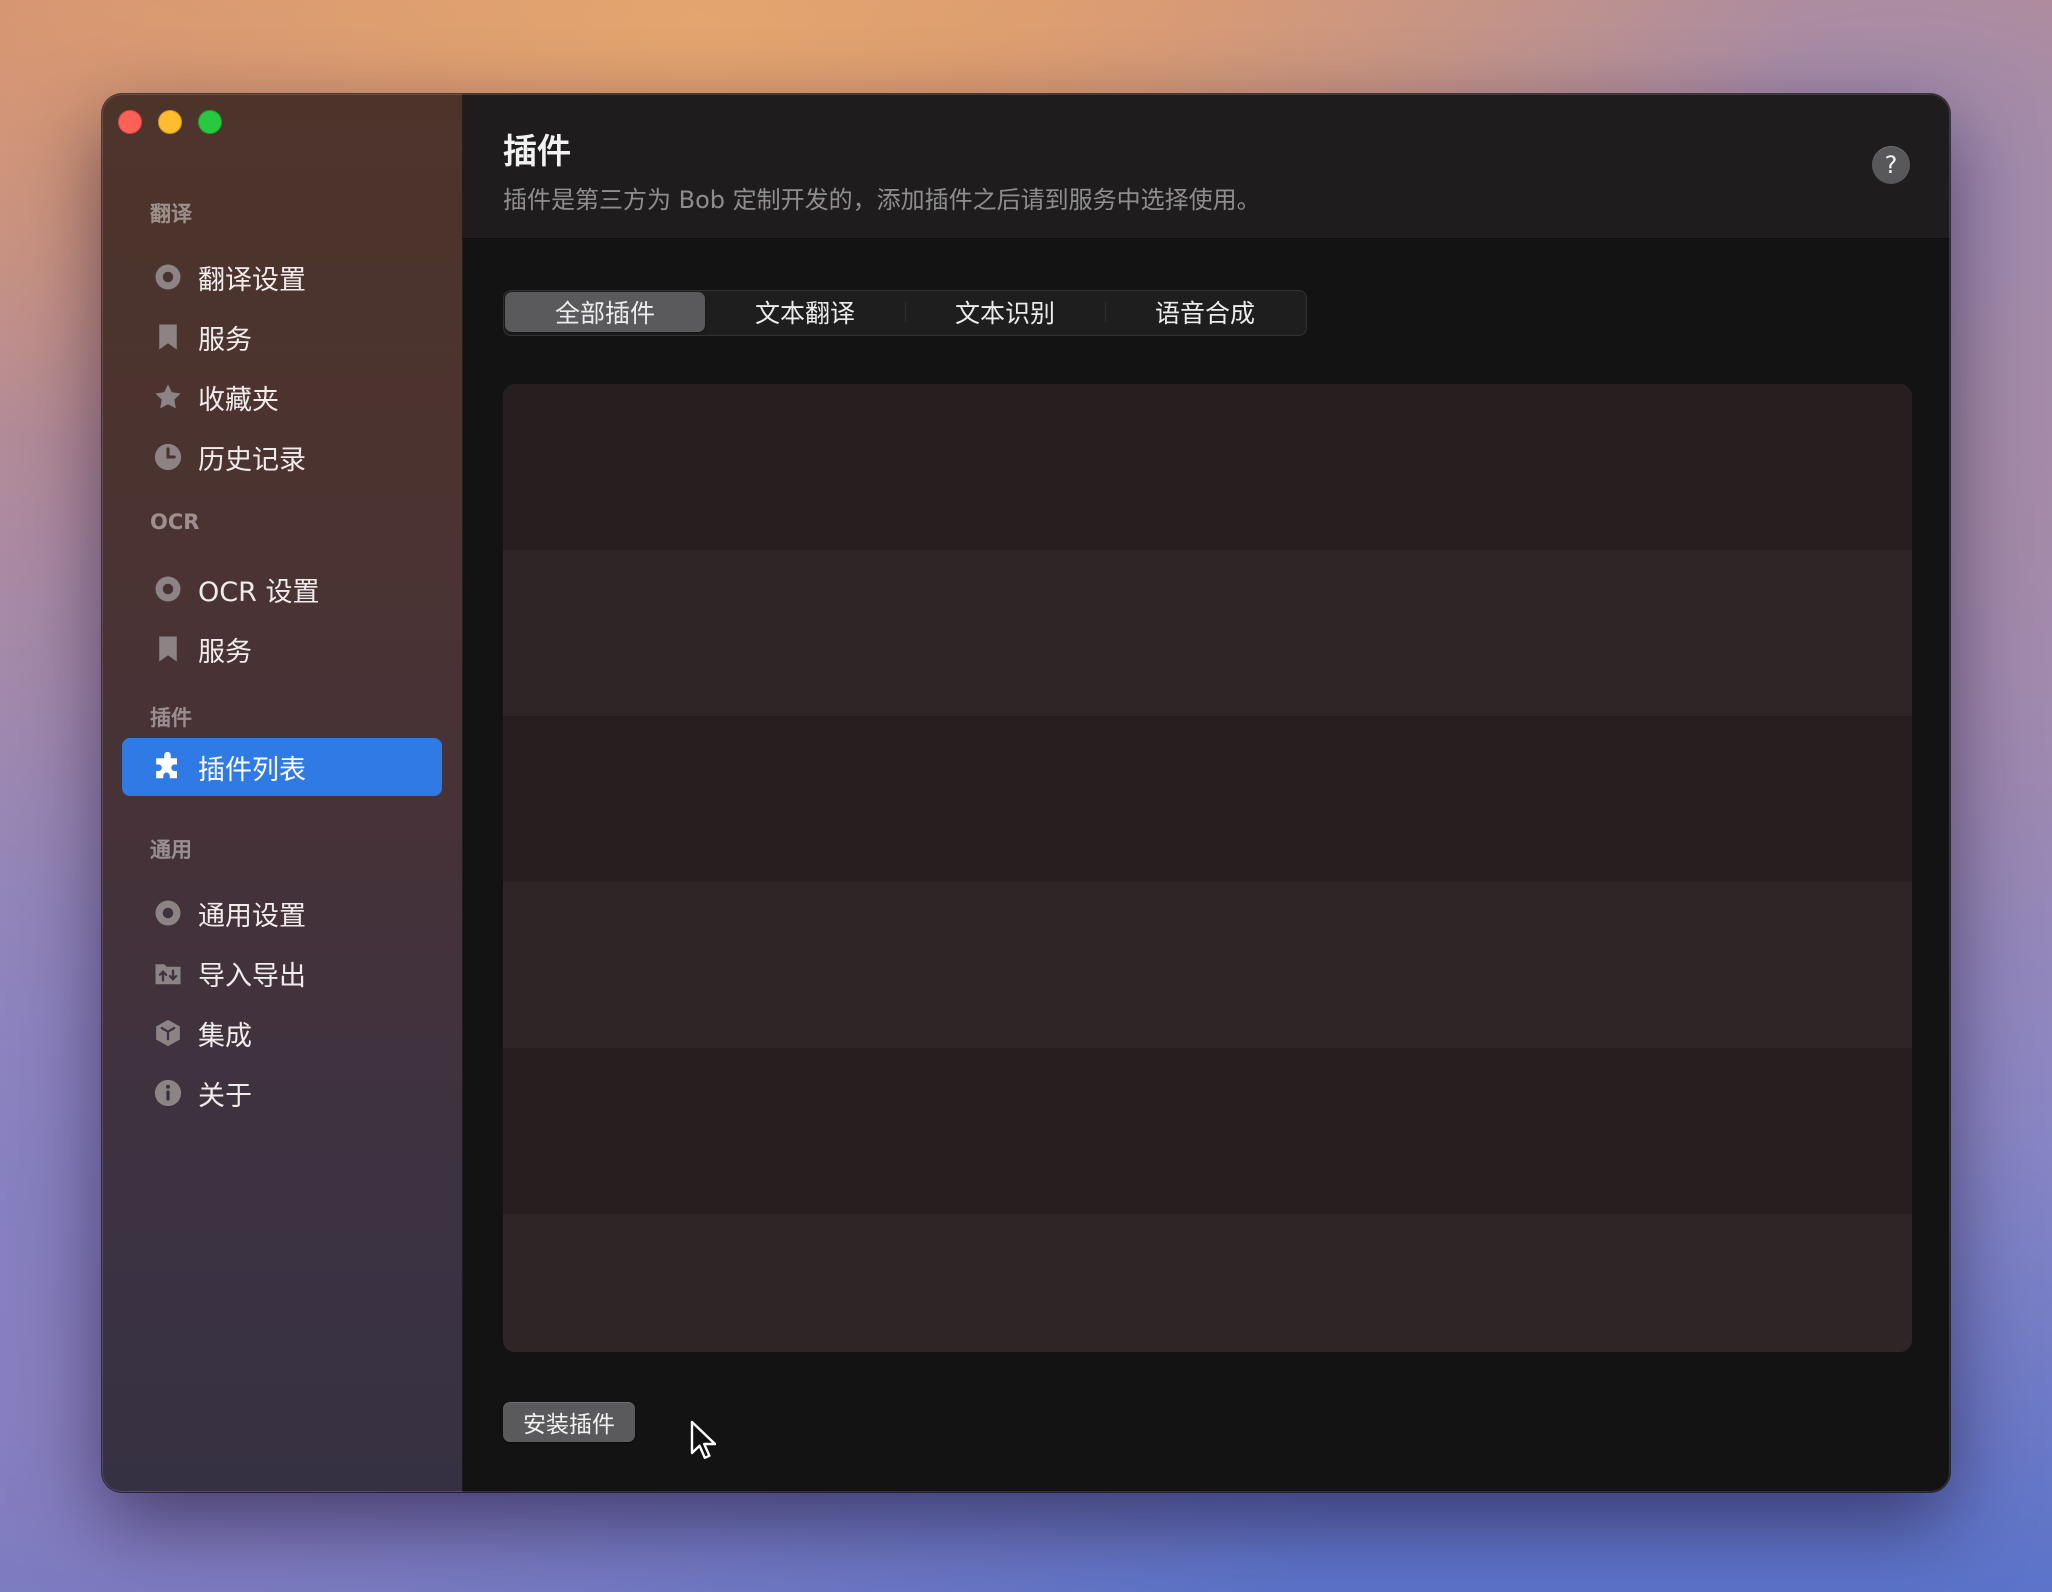 This screenshot has width=2052, height=1592. I want to click on mouse-cursor-icon, so click(703, 1439).